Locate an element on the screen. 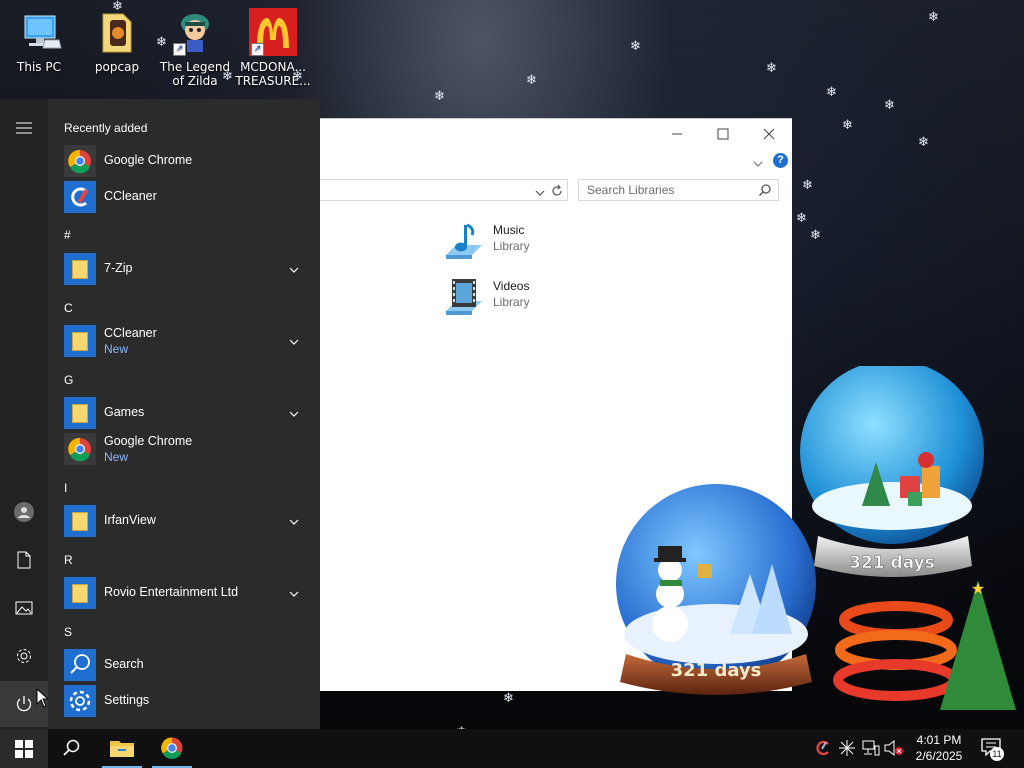  game-character-icon: ↗ is located at coordinates (195, 32).